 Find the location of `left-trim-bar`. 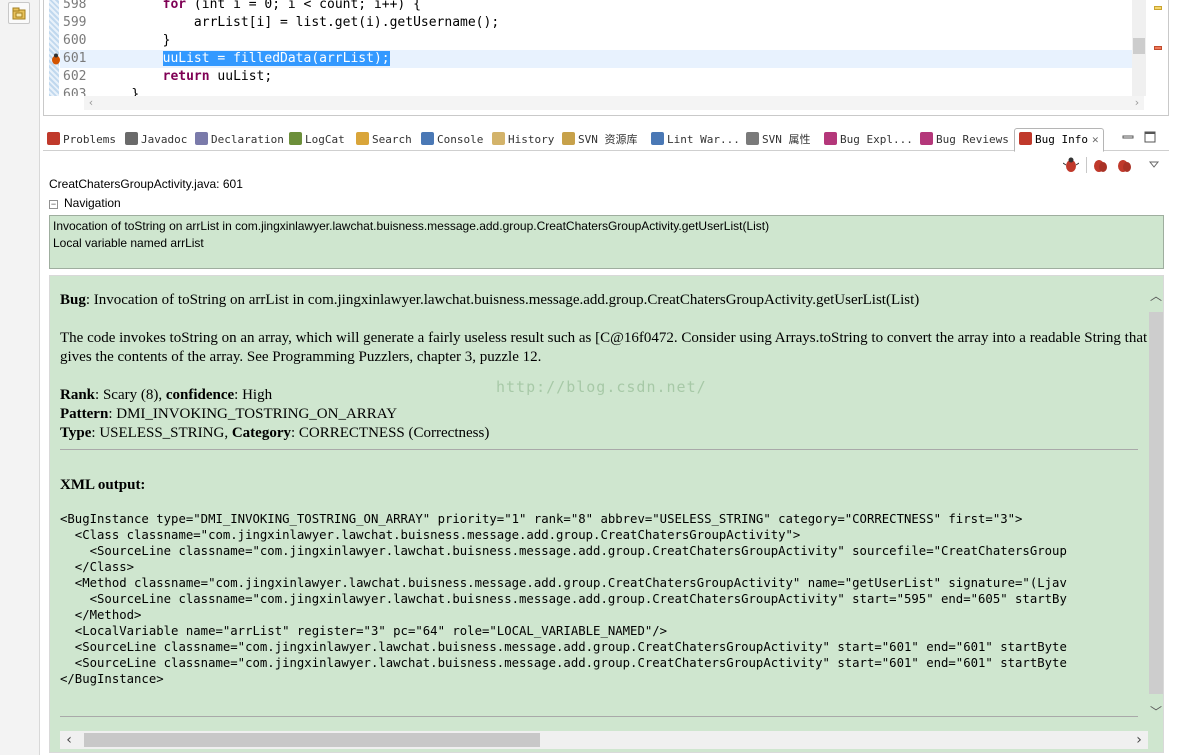

left-trim-bar is located at coordinates (20, 377).